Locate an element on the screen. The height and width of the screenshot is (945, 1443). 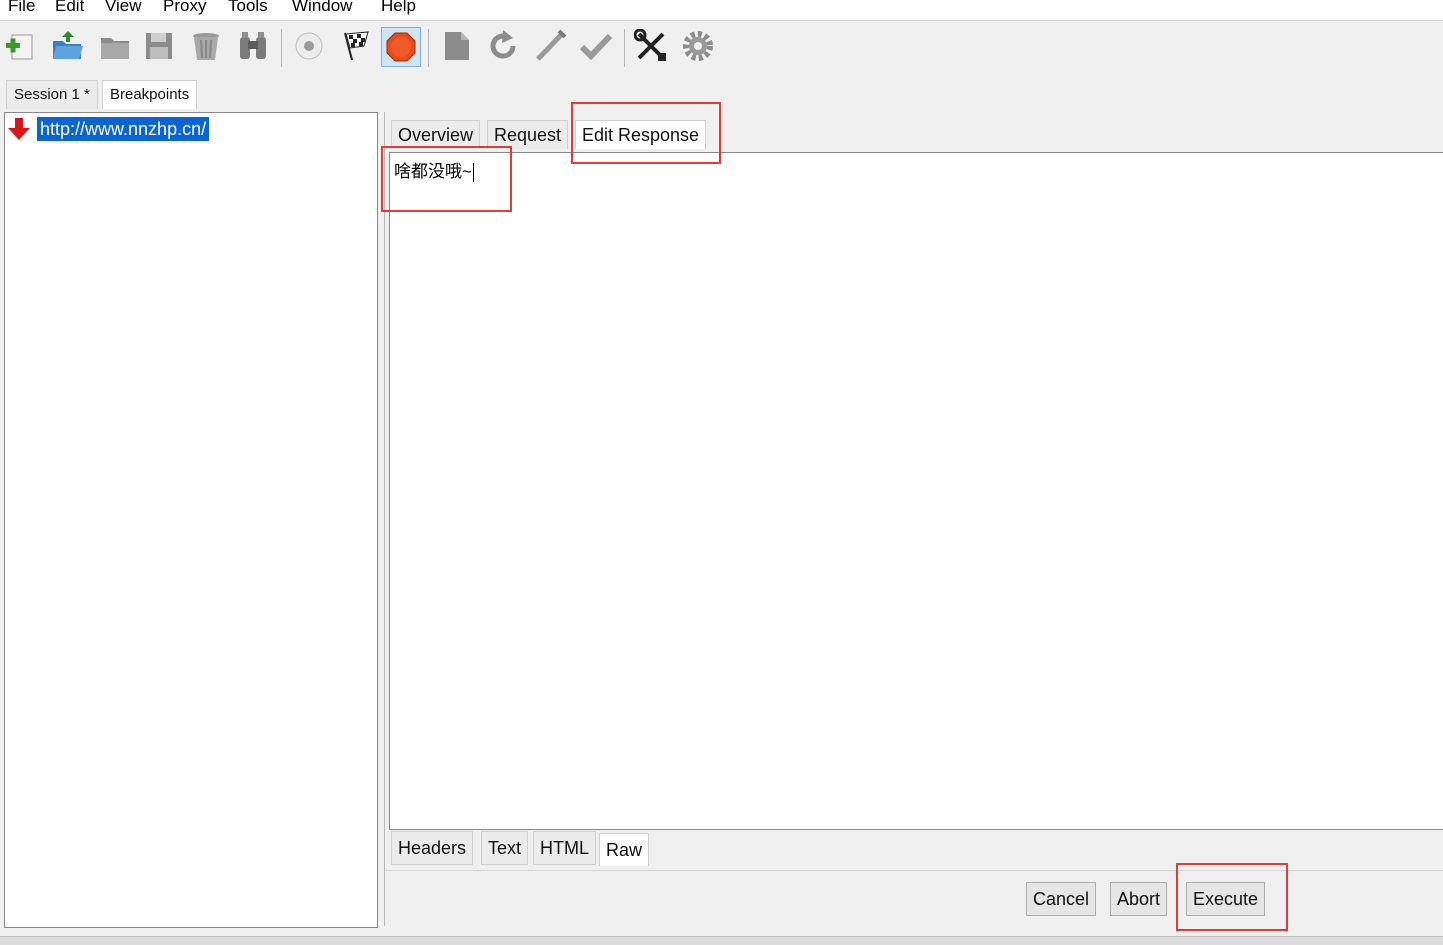
response-body-text: 啥都没哦~ is located at coordinates (434, 170).